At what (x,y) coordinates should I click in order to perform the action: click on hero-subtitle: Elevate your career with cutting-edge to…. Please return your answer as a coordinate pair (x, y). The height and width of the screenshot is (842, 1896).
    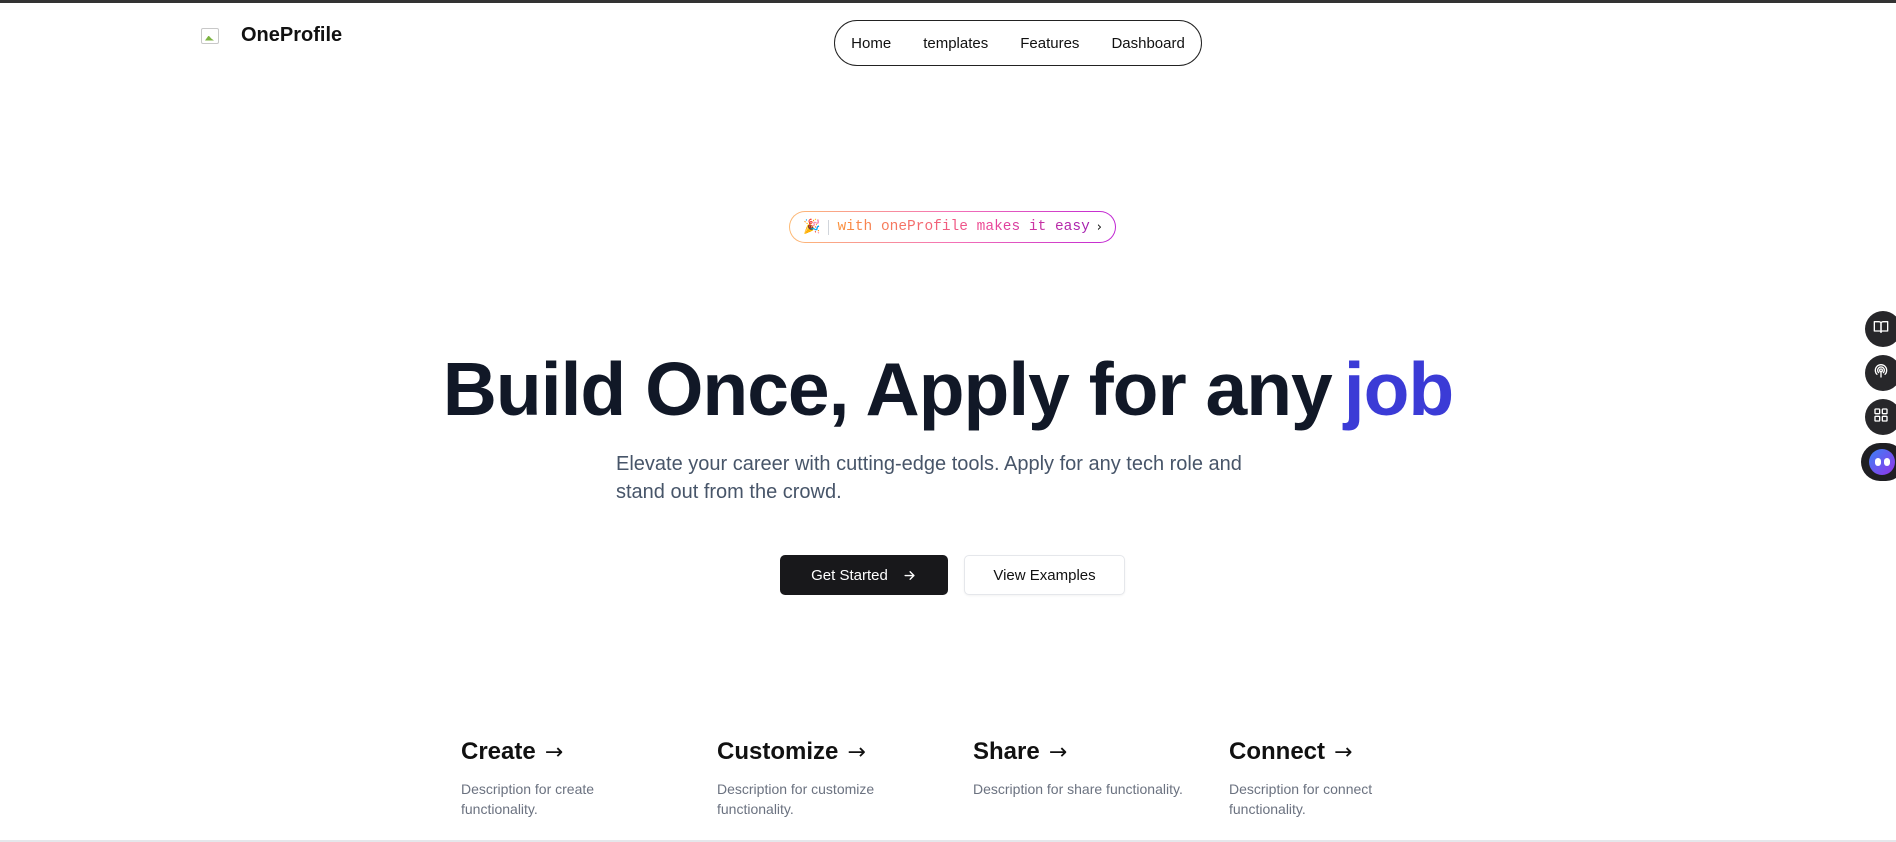
    Looking at the image, I should click on (929, 478).